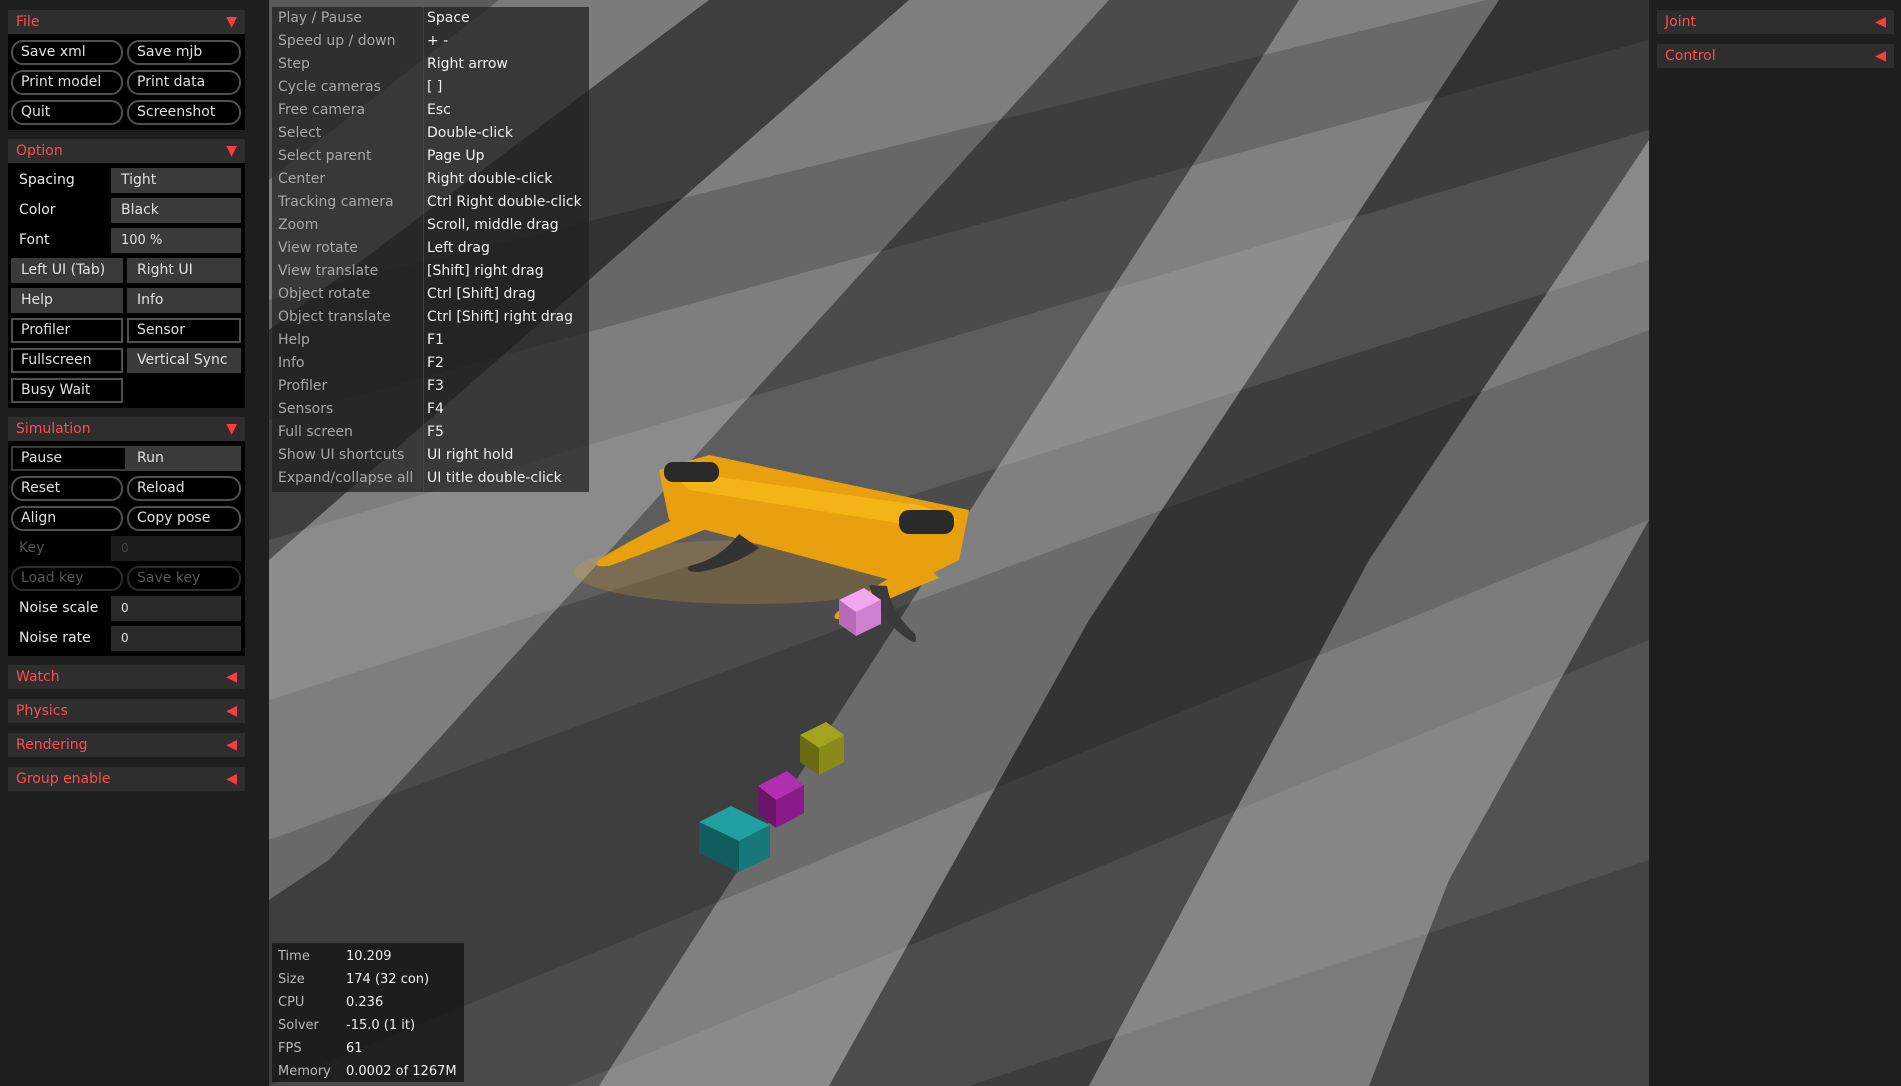  Describe the element at coordinates (401, 1071) in the screenshot. I see `info-stat-value: 0.0002 of 1267M` at that location.